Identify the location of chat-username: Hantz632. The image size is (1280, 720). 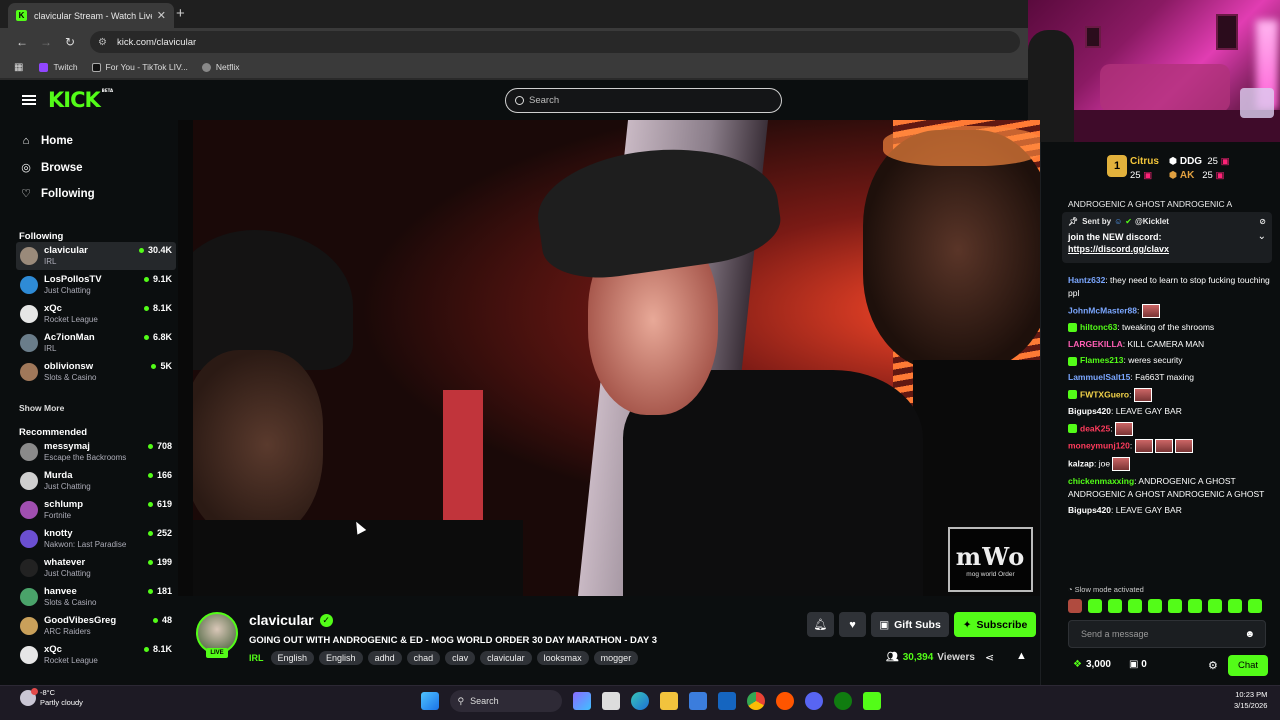
(1086, 280).